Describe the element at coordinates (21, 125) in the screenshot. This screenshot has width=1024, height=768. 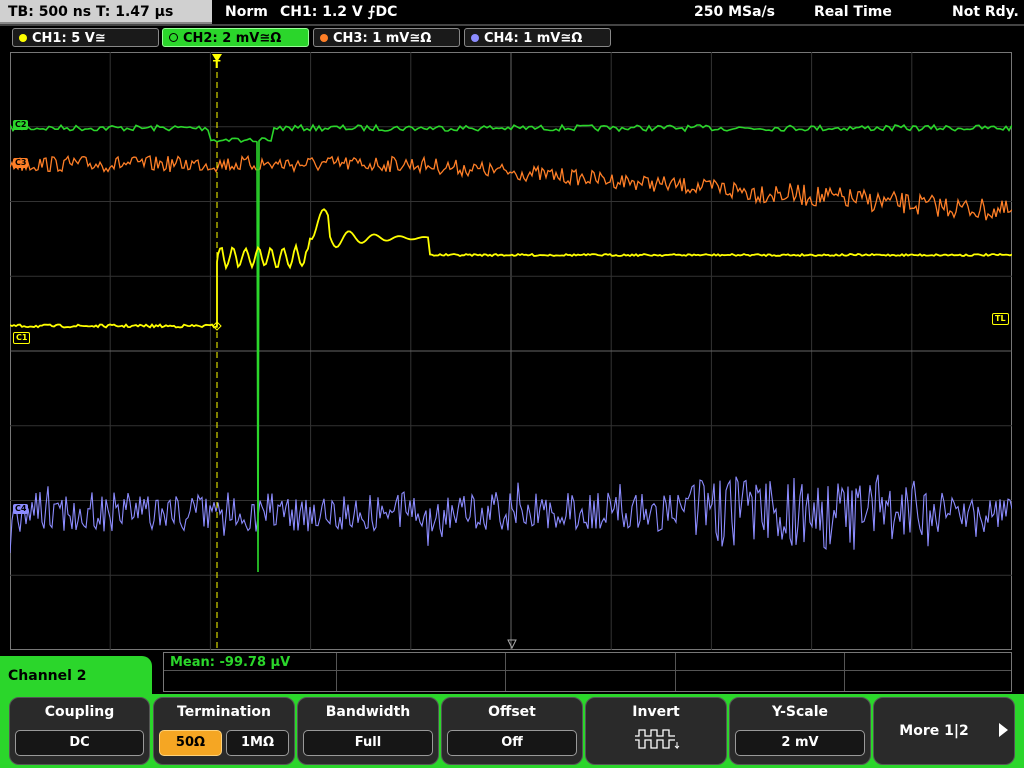
I see `ch2-offset-marker: C2` at that location.